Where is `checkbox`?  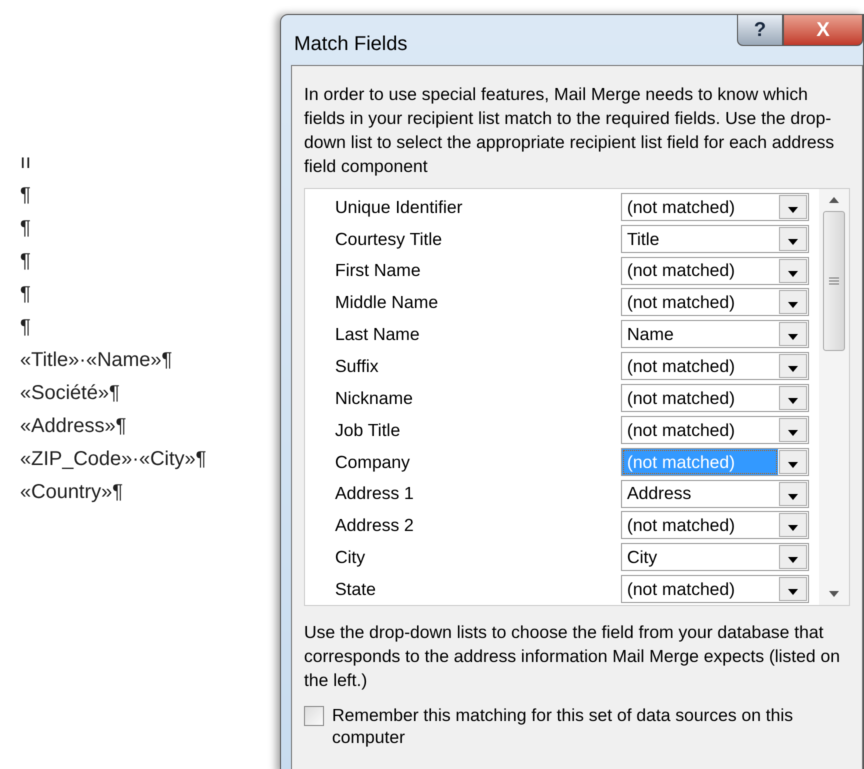
checkbox is located at coordinates (314, 716).